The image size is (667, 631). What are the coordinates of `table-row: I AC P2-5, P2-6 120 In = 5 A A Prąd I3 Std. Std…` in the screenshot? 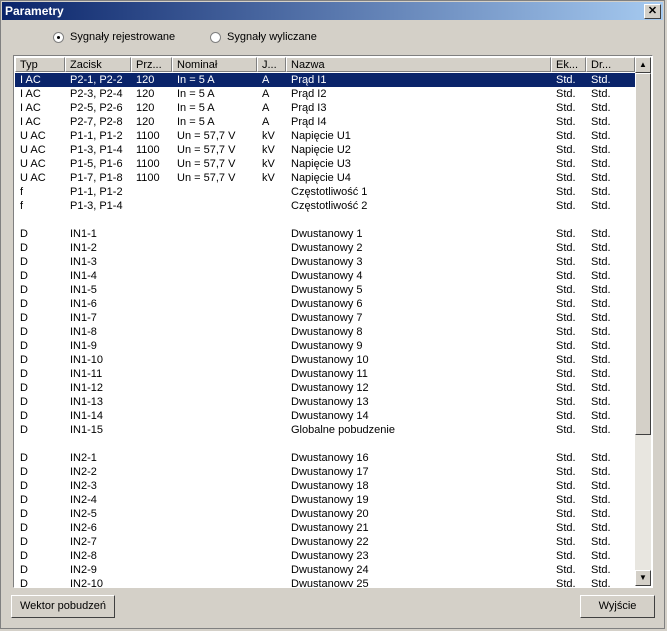 It's located at (325, 108).